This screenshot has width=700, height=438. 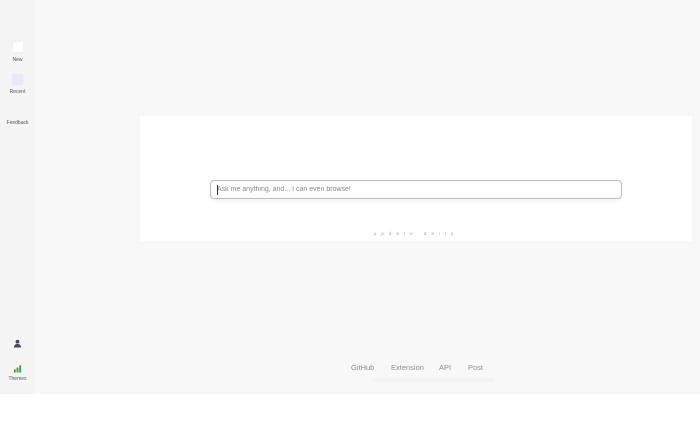 I want to click on tagline: update daily, so click(x=416, y=233).